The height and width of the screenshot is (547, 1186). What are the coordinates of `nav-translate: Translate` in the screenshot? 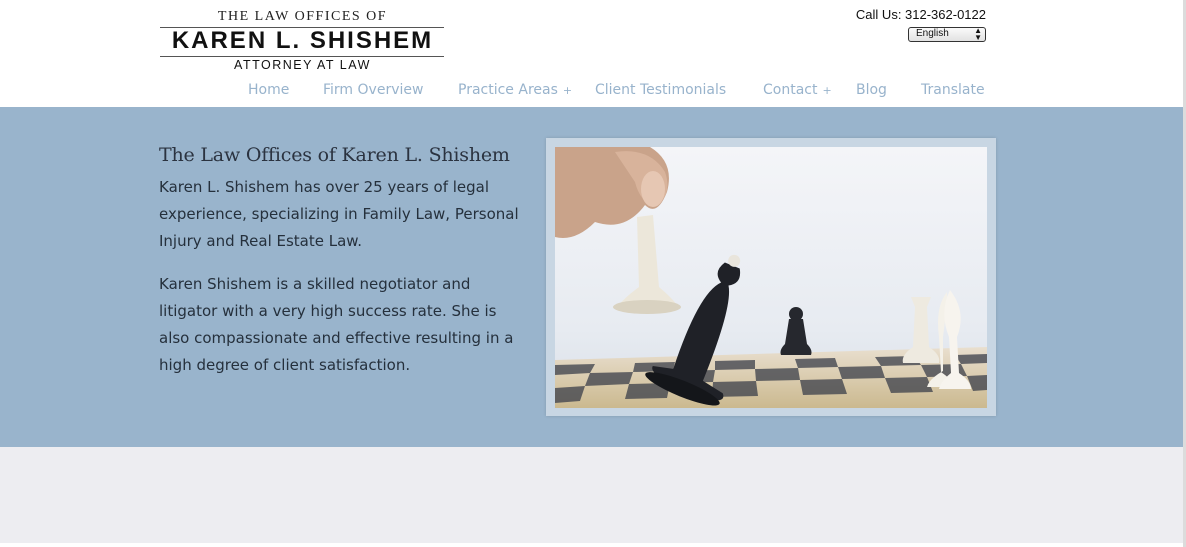 It's located at (953, 90).